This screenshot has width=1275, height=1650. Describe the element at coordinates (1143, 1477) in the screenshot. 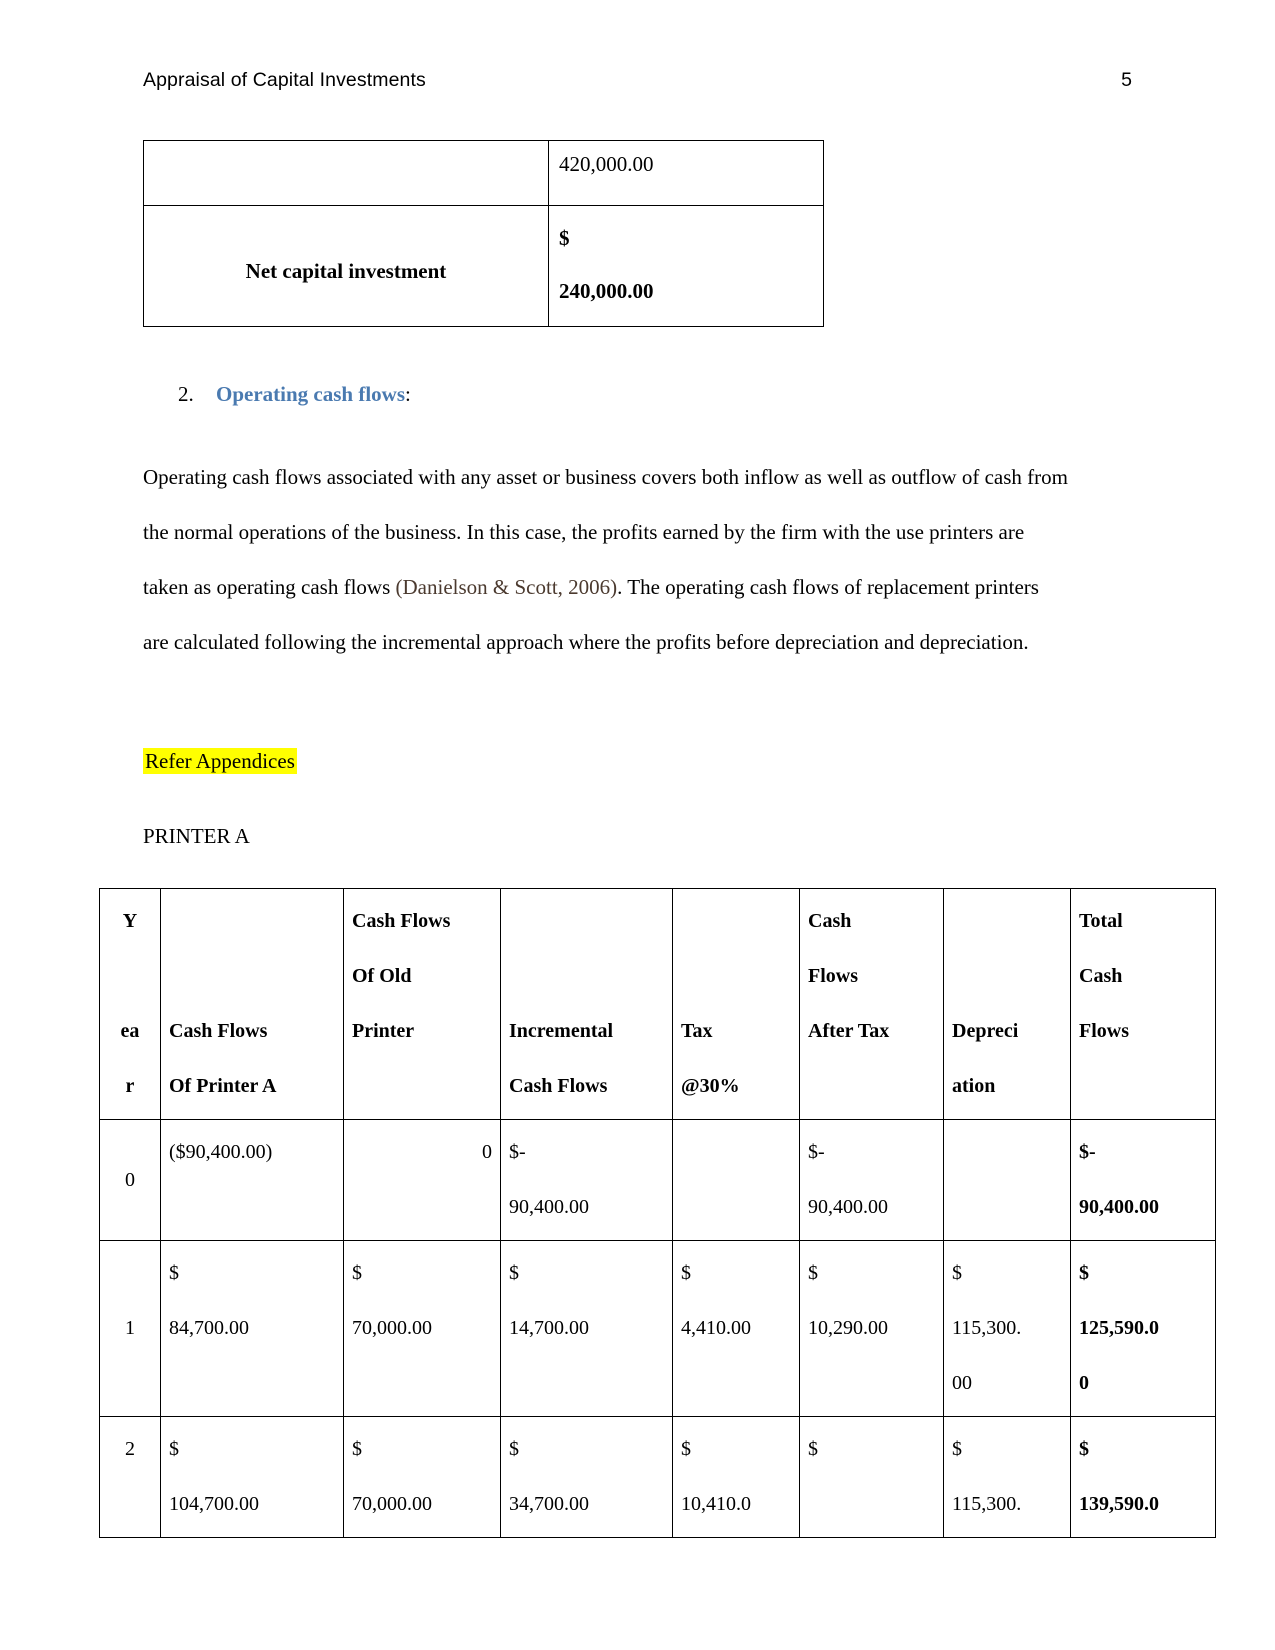

I see `cell-total-2: $139,590.0` at that location.